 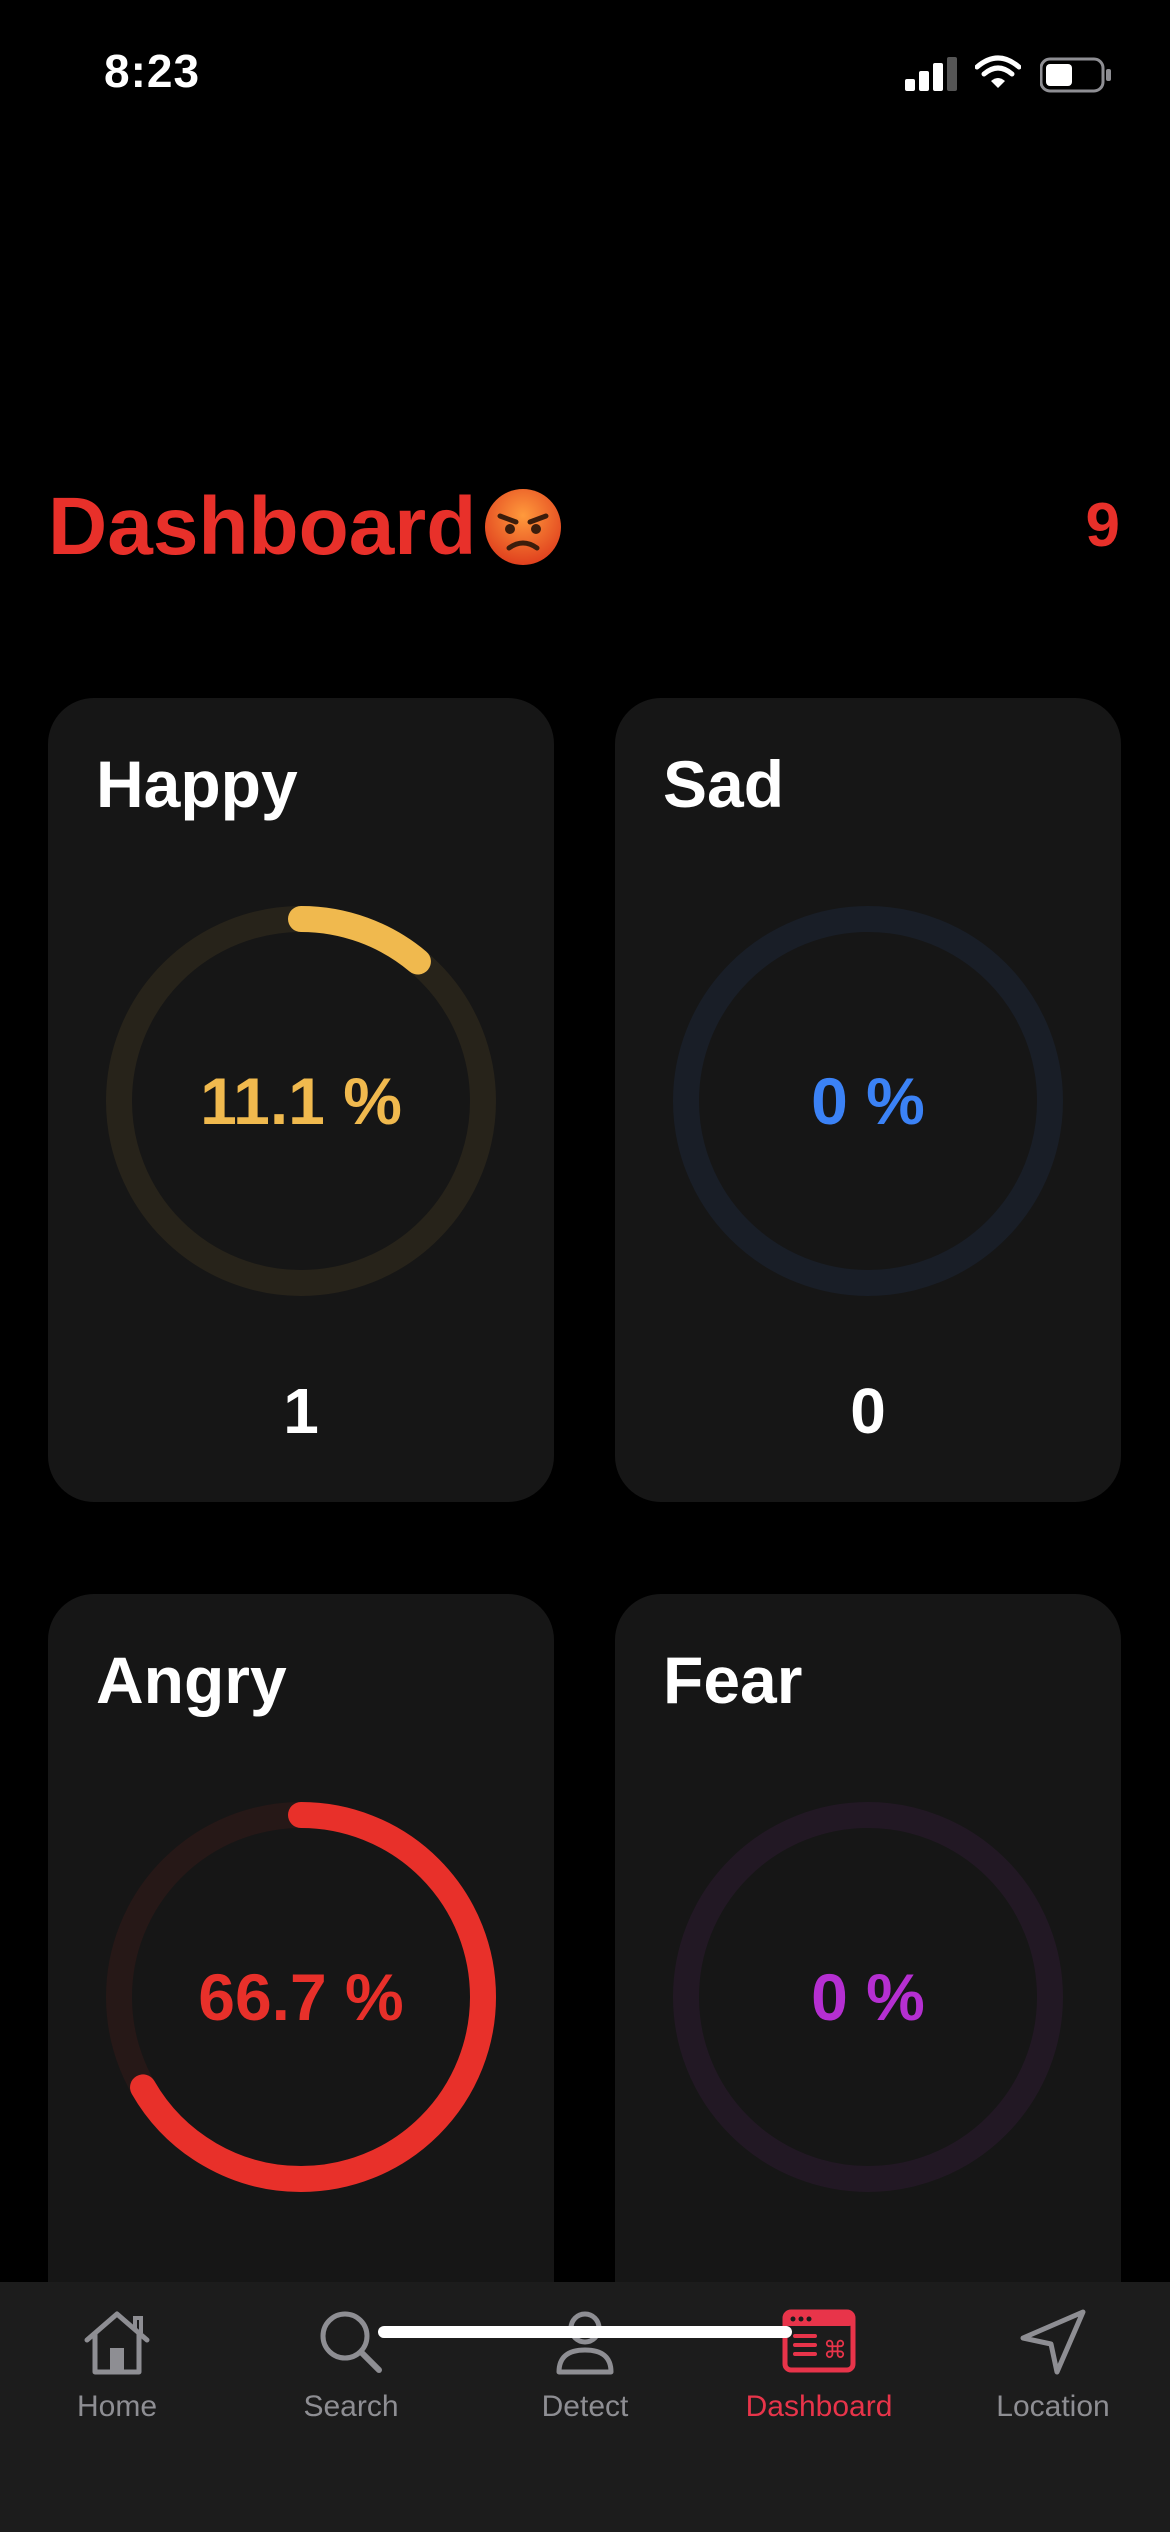 What do you see at coordinates (724, 784) in the screenshot?
I see `card-title: Sad` at bounding box center [724, 784].